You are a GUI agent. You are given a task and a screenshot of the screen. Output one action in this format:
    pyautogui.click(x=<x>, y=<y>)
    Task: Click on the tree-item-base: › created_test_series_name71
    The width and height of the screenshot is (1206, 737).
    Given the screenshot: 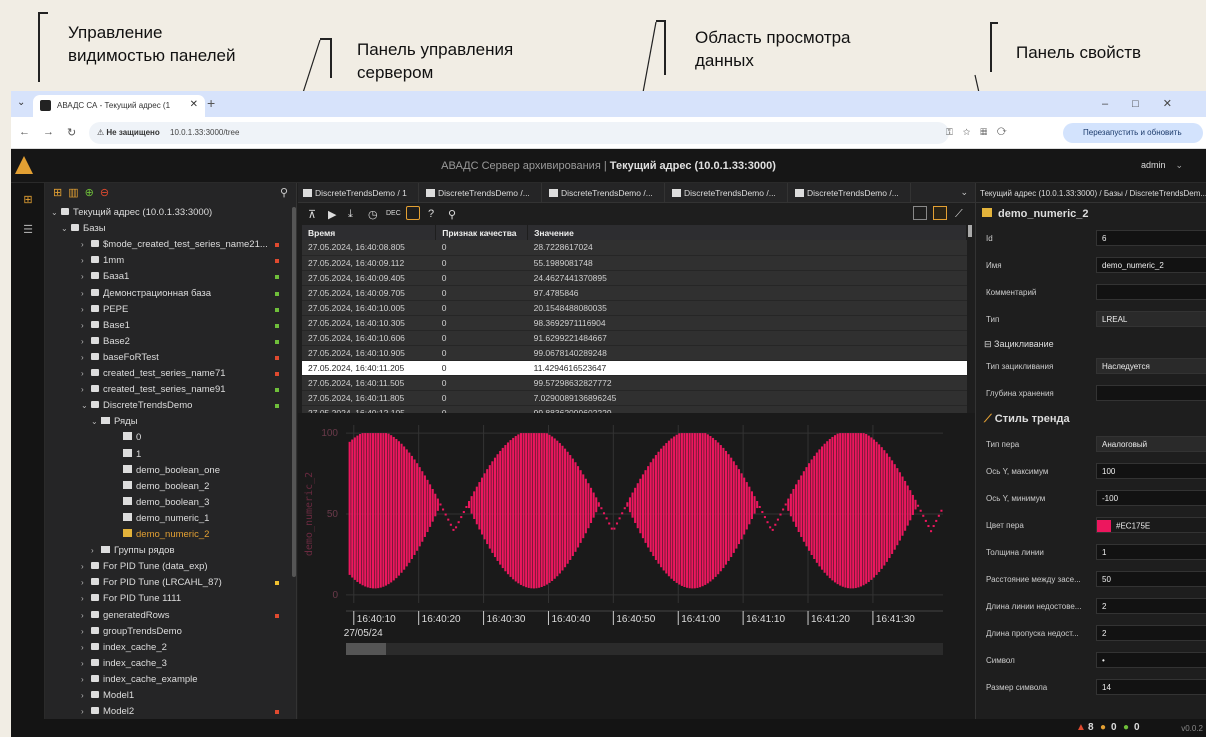 What is the action you would take?
    pyautogui.click(x=165, y=374)
    